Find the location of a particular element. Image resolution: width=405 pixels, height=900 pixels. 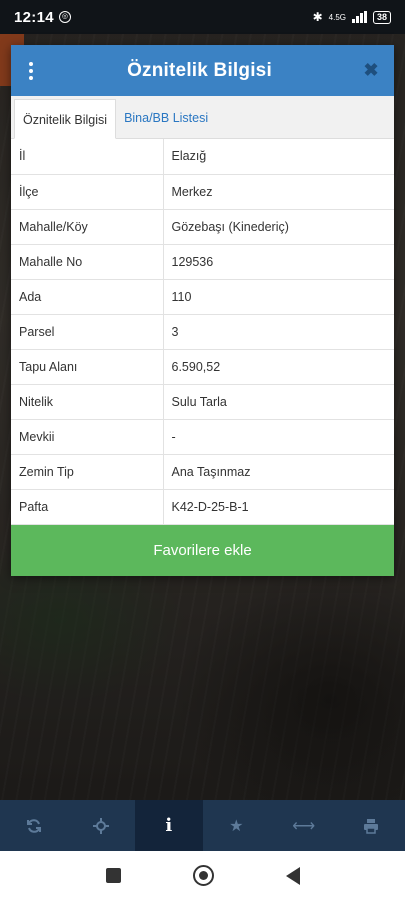

attribute-value: 6.590,52 is located at coordinates (278, 367).